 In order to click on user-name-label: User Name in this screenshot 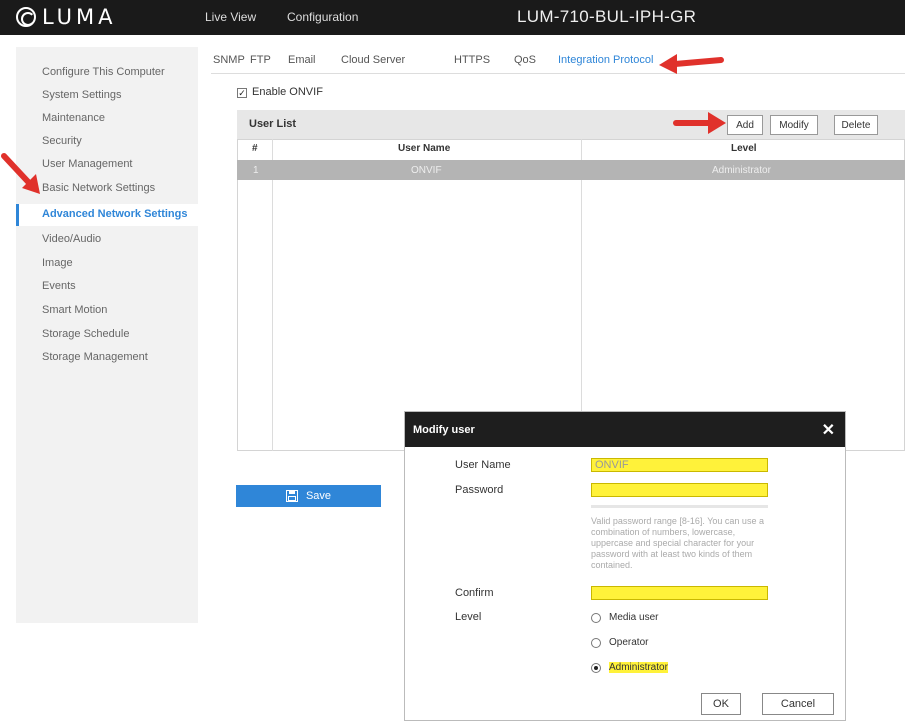, I will do `click(483, 465)`.